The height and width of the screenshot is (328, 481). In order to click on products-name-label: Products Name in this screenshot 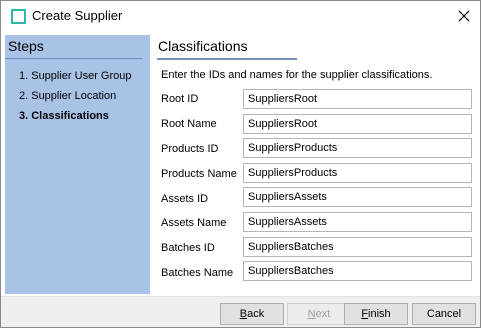, I will do `click(199, 174)`.